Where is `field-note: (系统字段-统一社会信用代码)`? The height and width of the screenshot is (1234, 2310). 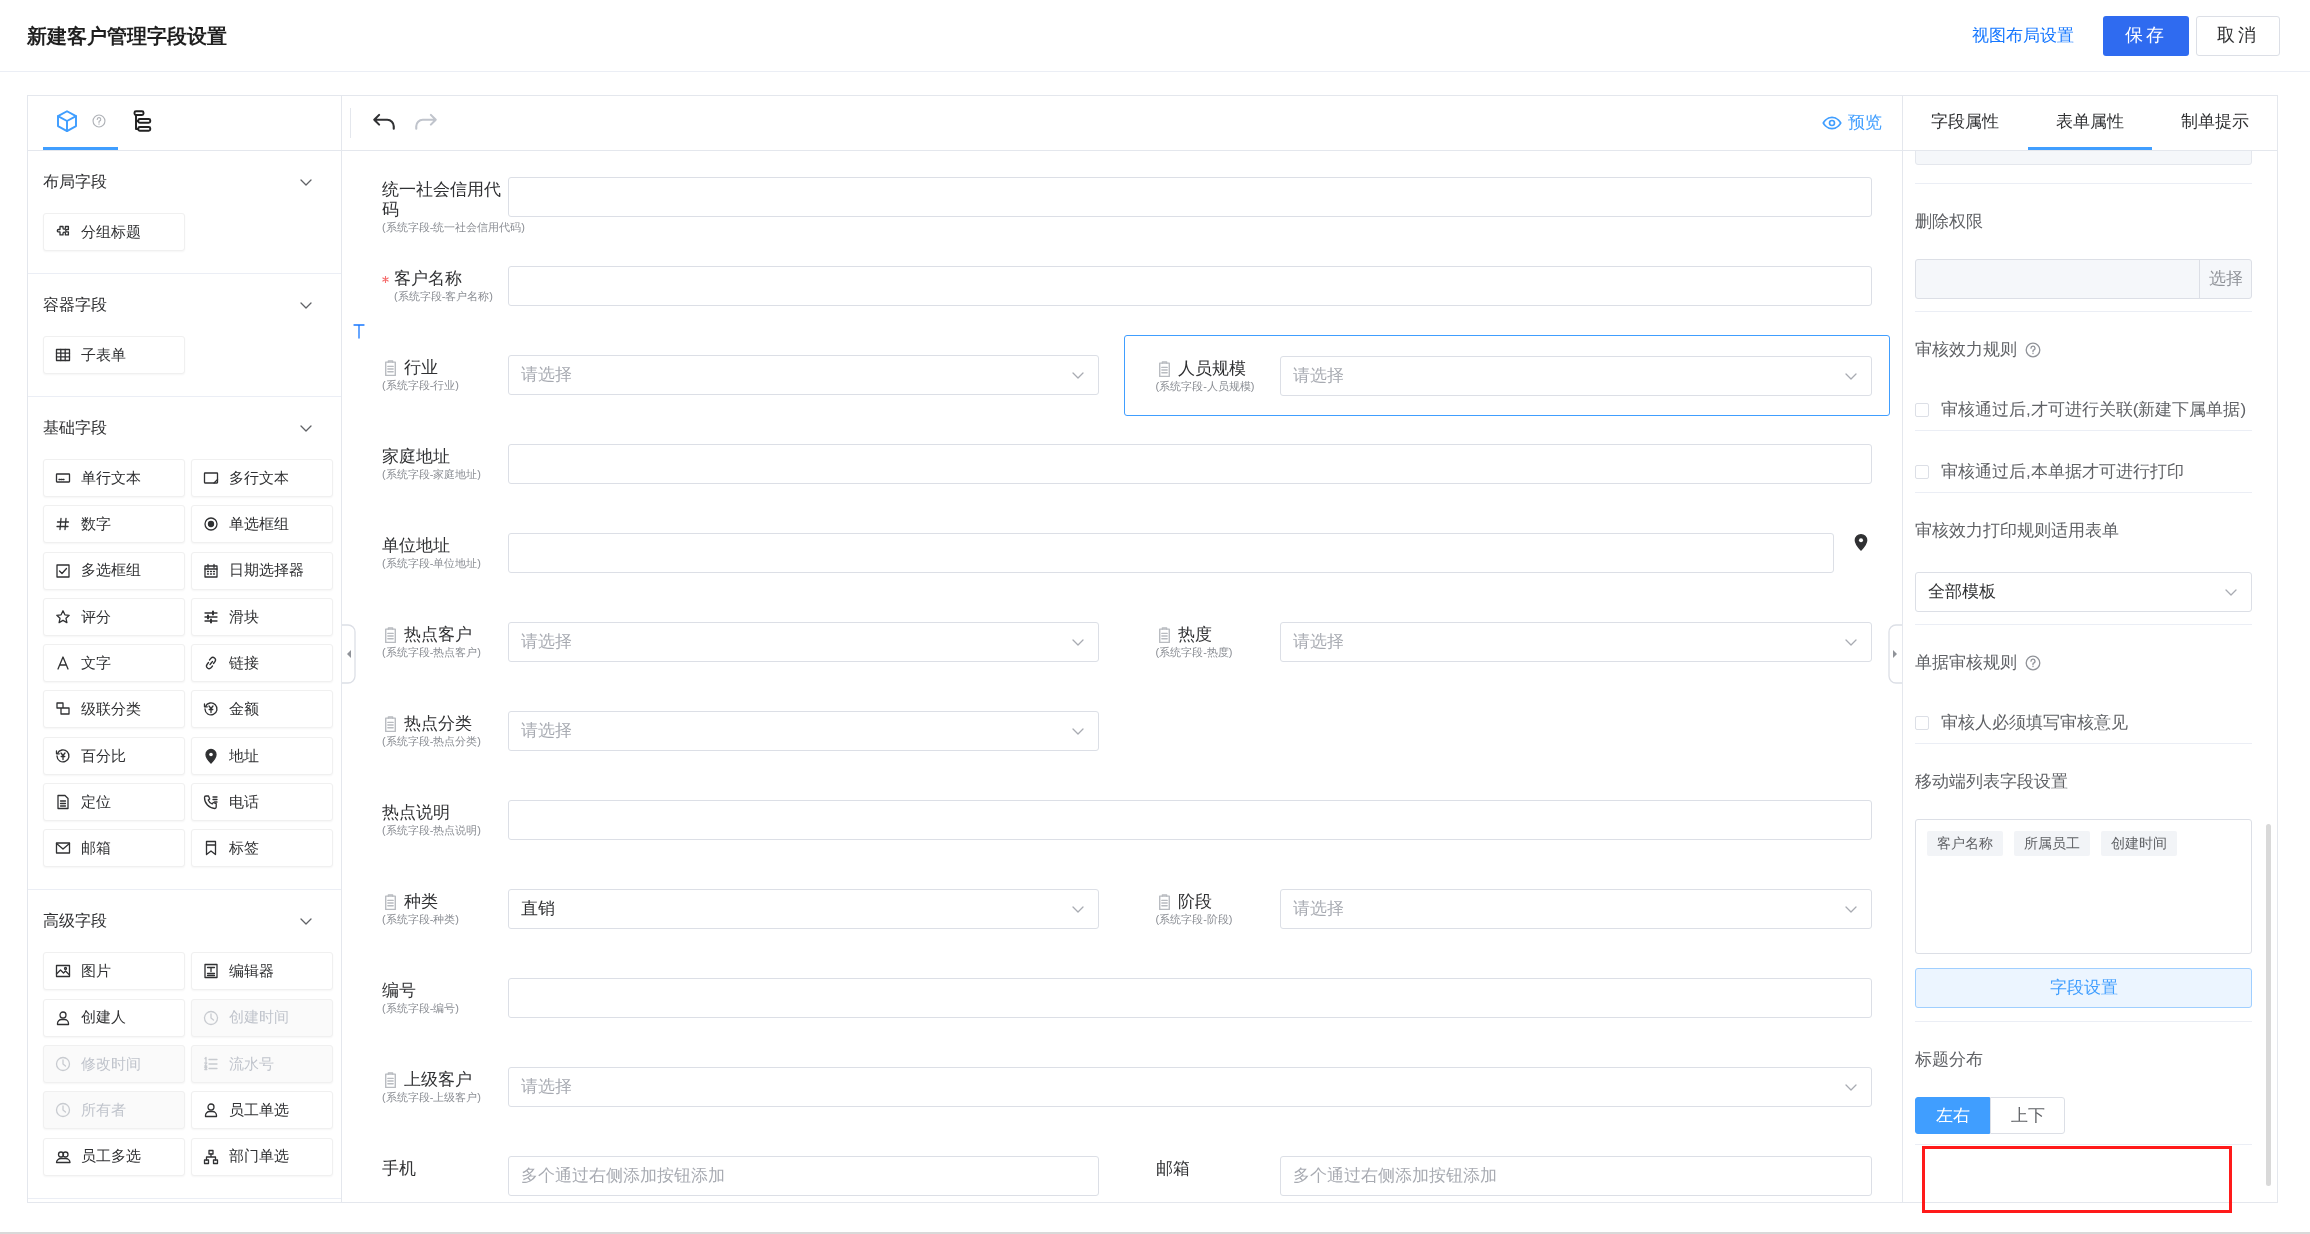
field-note: (系统字段-统一社会信用代码) is located at coordinates (453, 227).